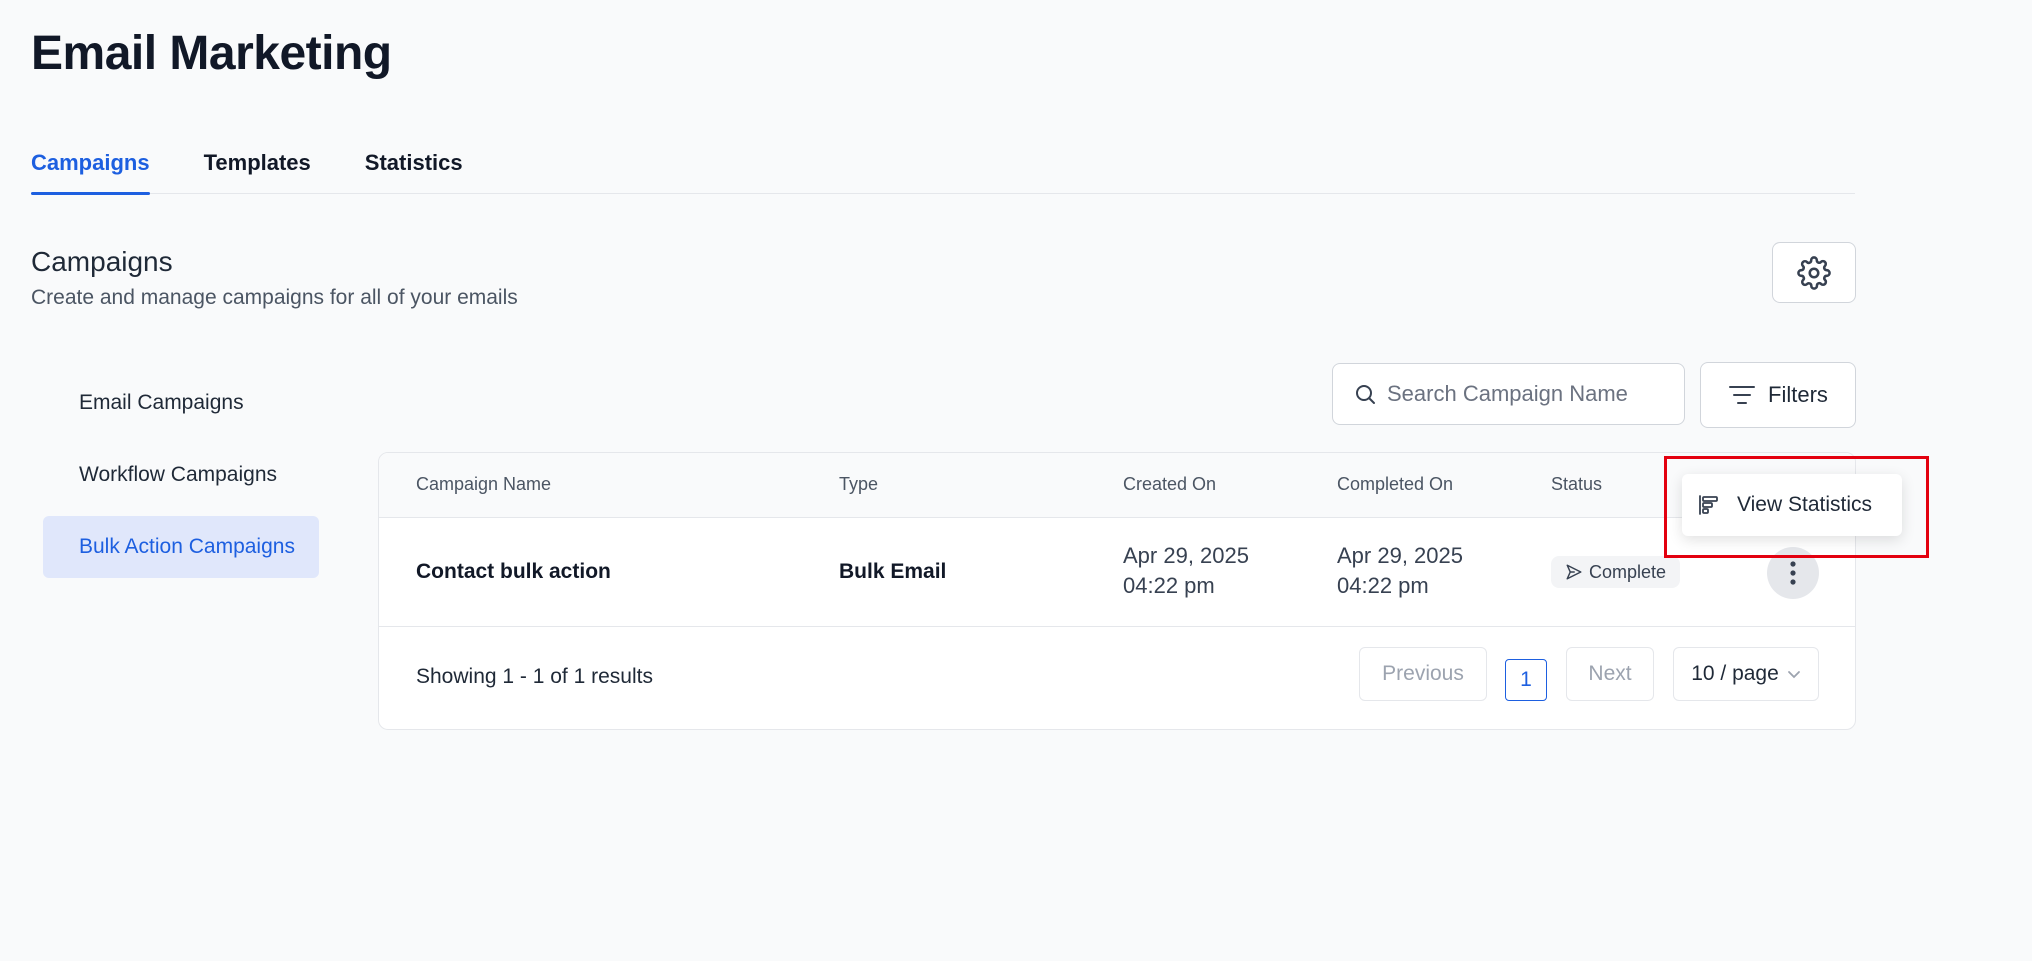 This screenshot has height=961, width=2032. What do you see at coordinates (1576, 484) in the screenshot?
I see `column-header-status: Status` at bounding box center [1576, 484].